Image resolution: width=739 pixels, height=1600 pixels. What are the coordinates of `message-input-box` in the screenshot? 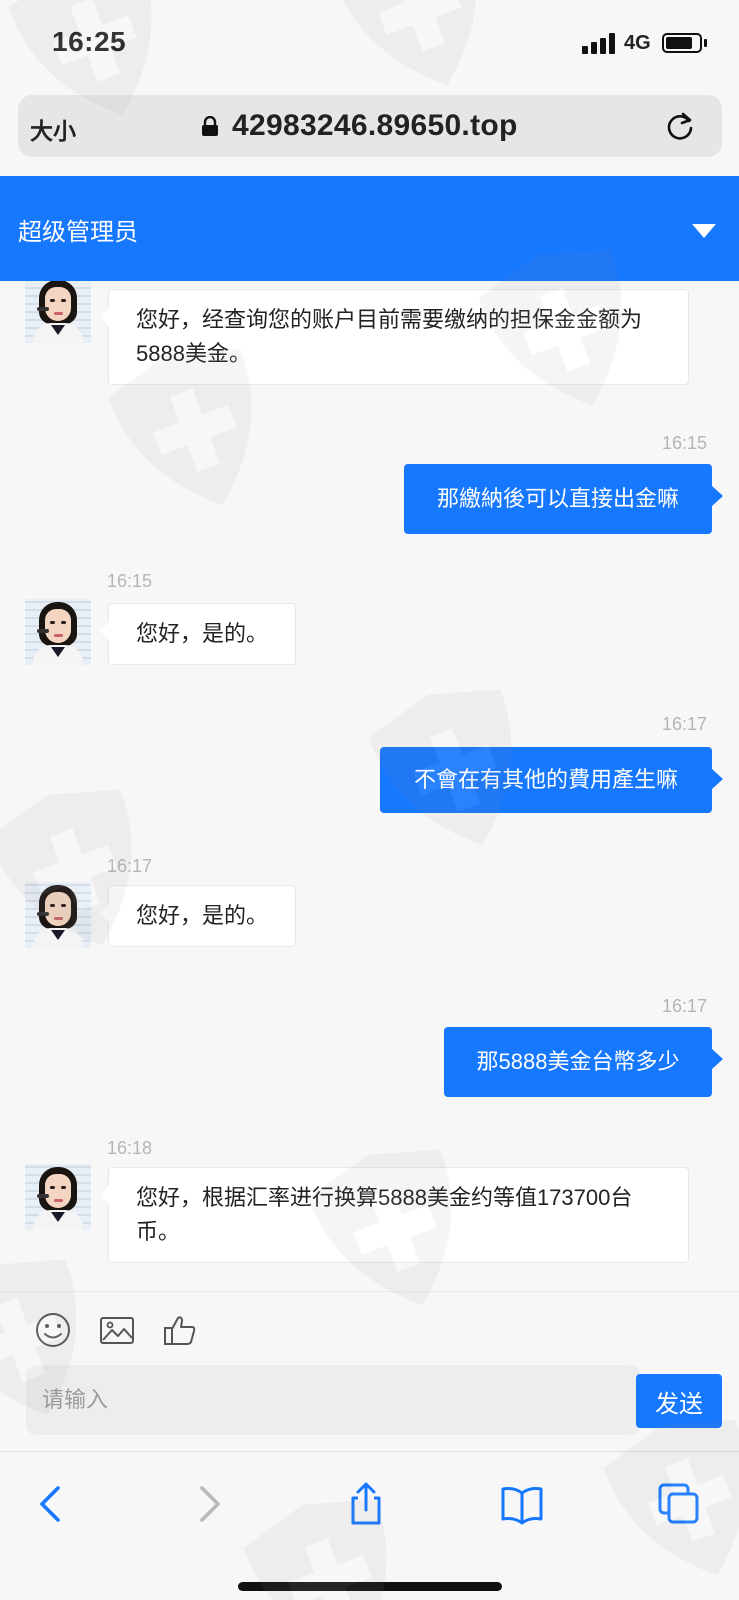 It's located at (333, 1400).